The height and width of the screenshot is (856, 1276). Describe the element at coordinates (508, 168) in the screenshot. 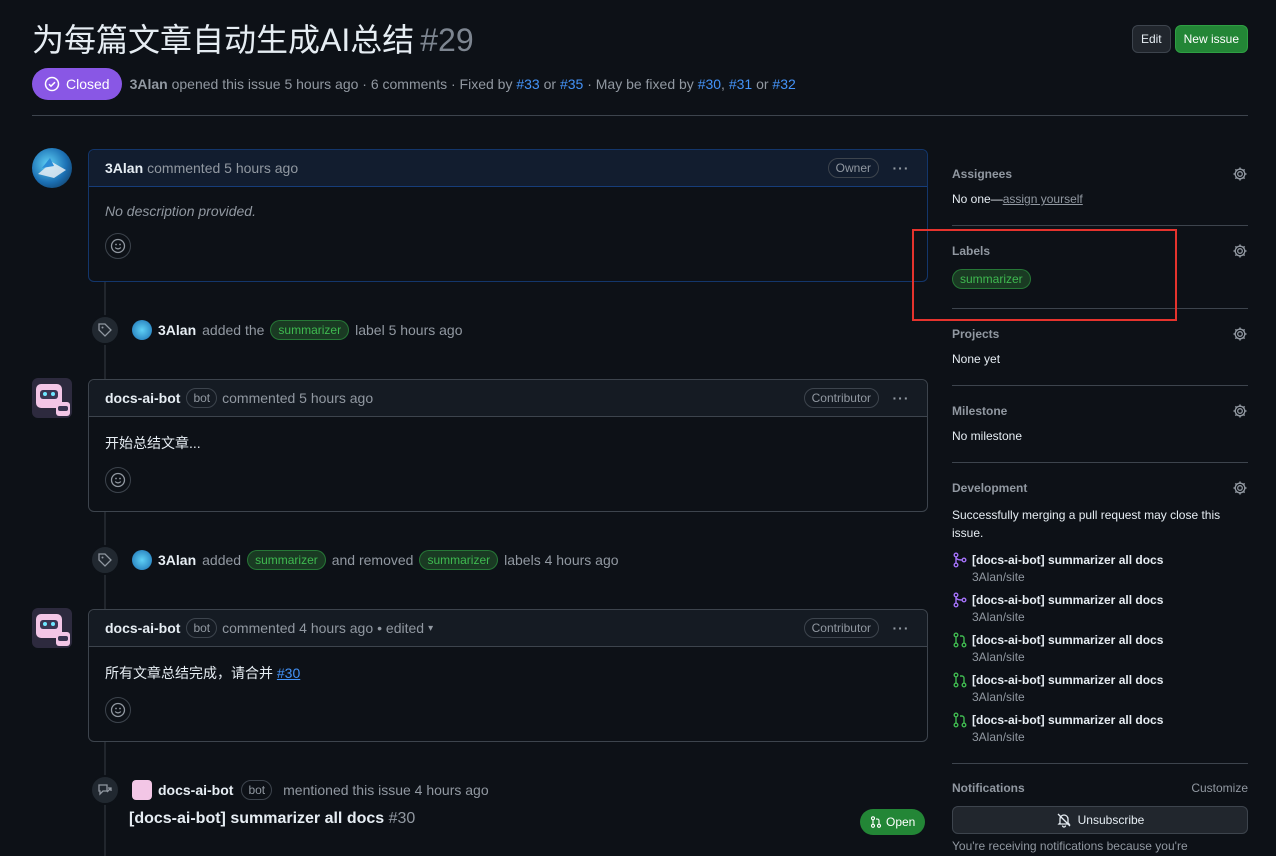

I see `comment-header: 3Alan commented 5 hours ago Owner ···` at that location.